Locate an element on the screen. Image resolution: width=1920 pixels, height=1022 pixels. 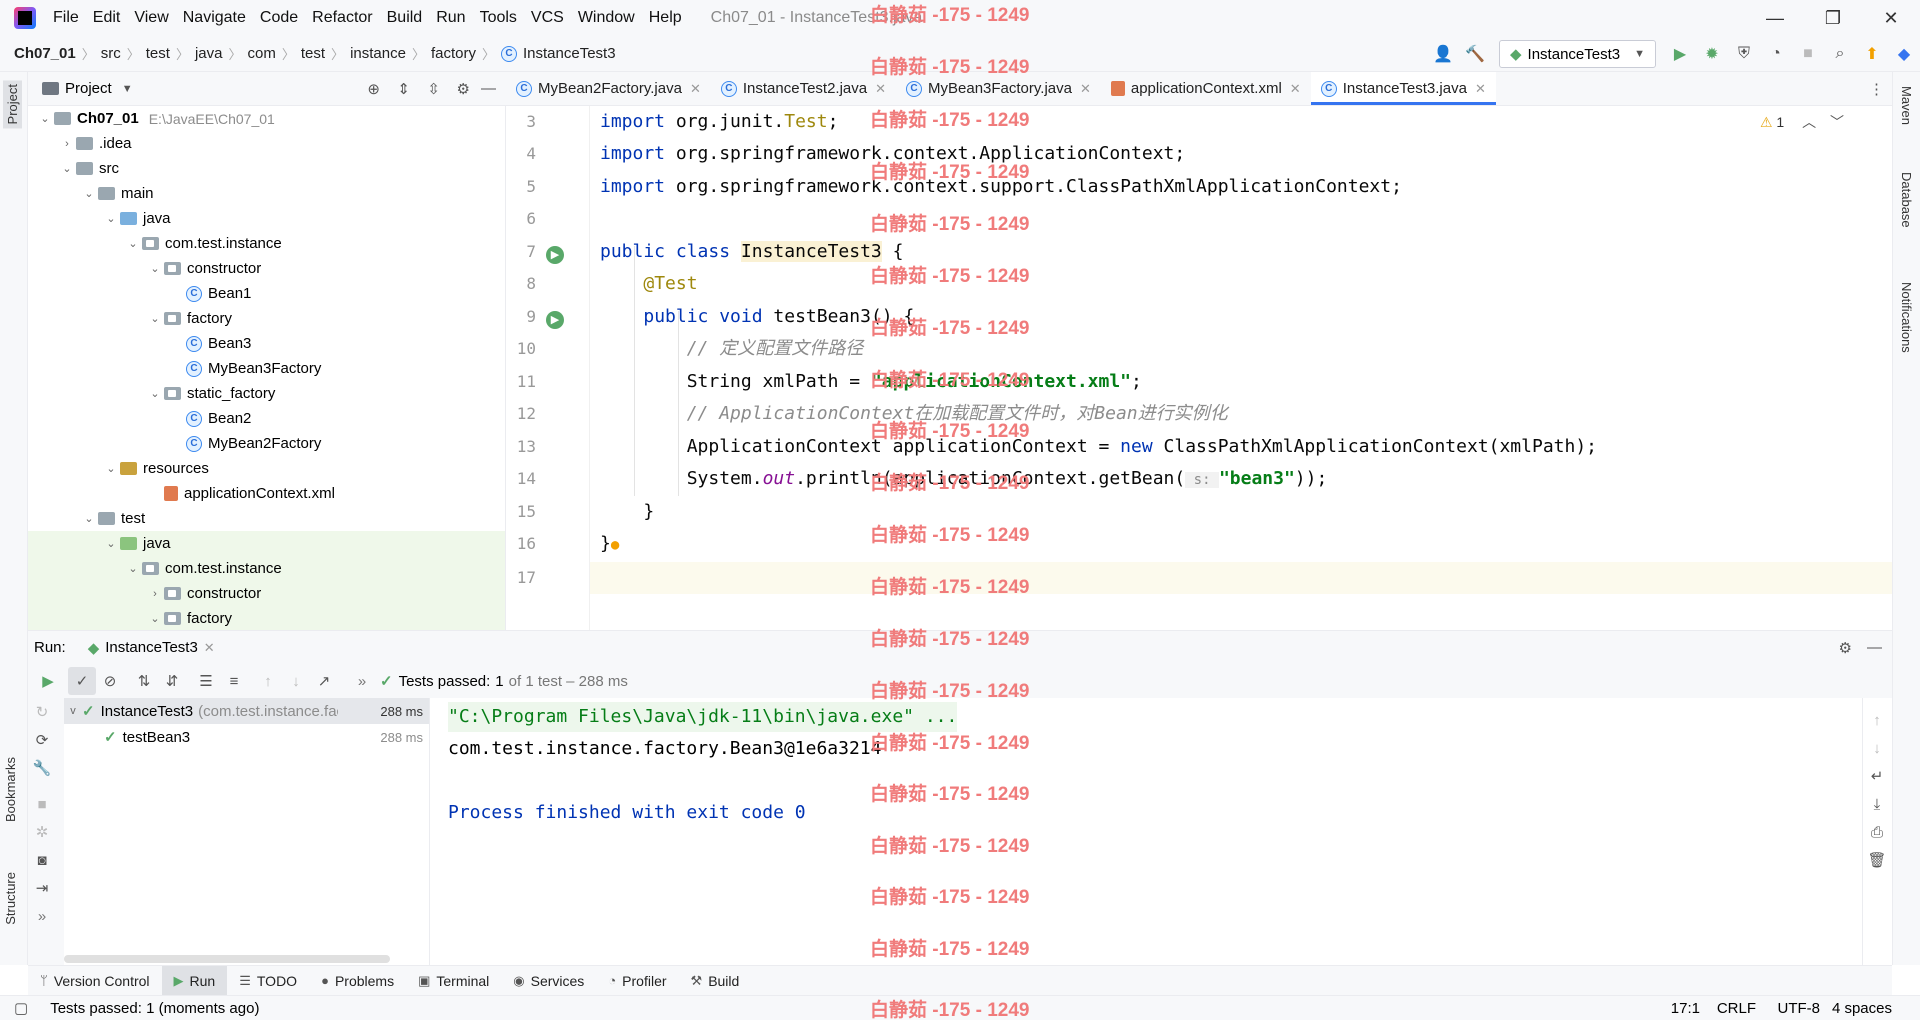
menu-window: Window is located at coordinates (606, 18).